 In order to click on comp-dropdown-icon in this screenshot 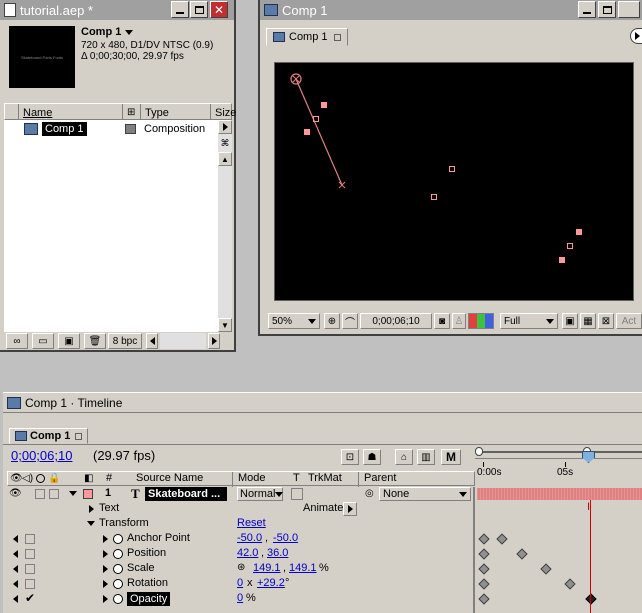, I will do `click(129, 32)`.